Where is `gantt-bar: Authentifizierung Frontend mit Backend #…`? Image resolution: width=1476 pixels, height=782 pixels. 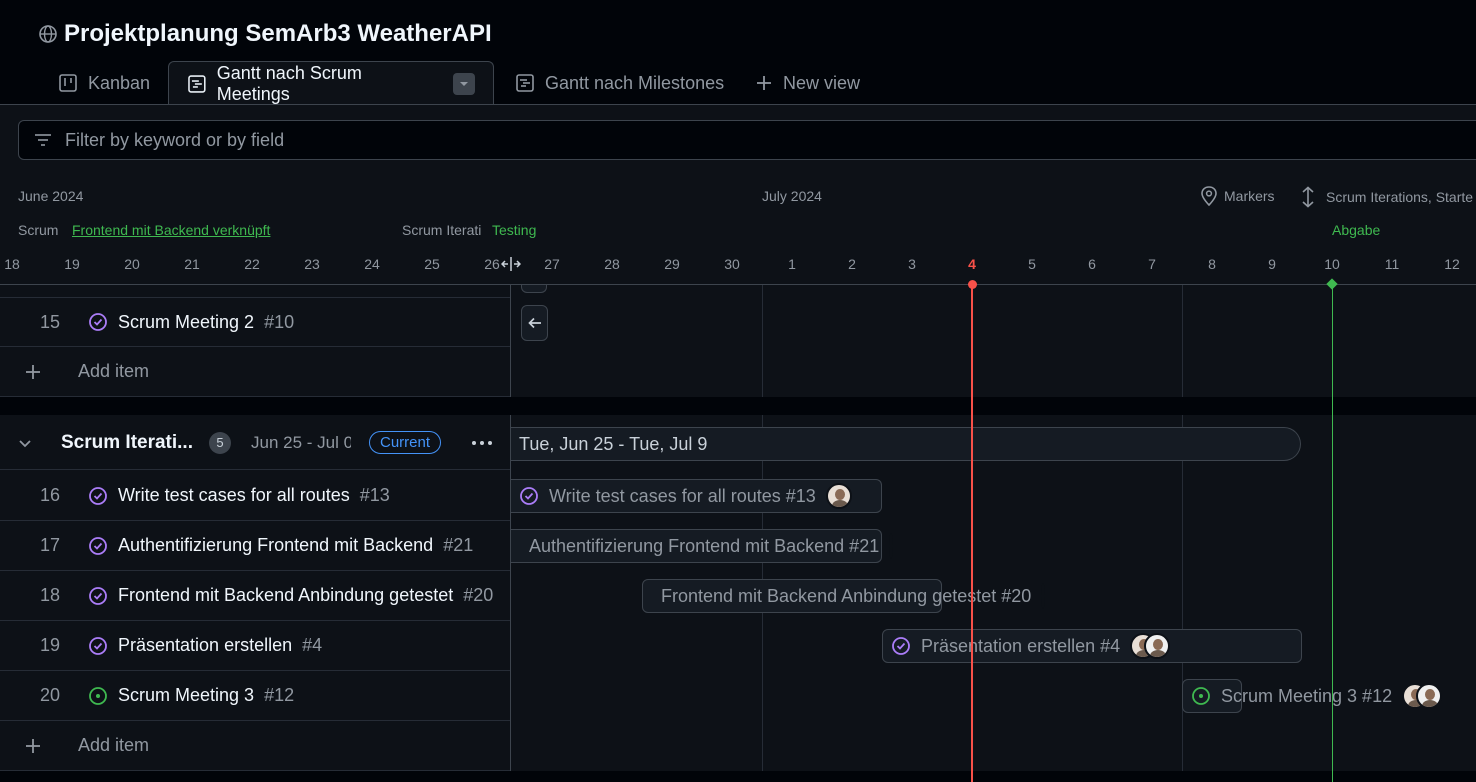
gantt-bar: Authentifizierung Frontend mit Backend #… is located at coordinates (702, 546).